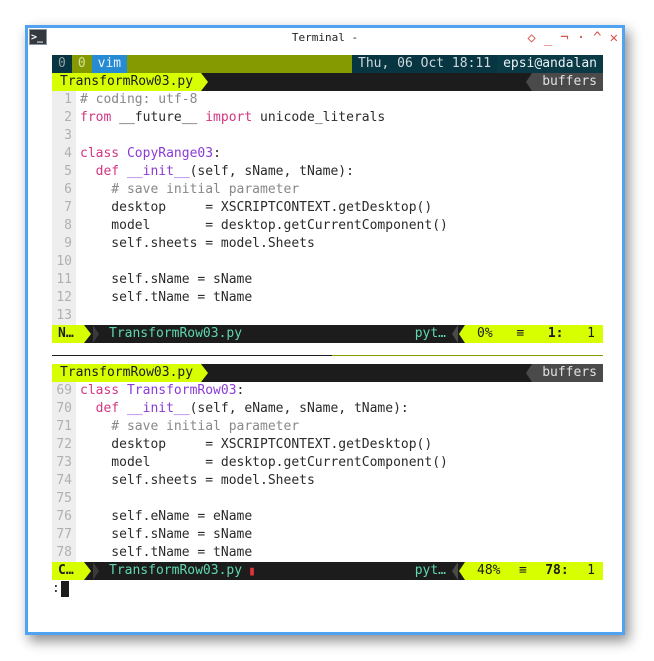  What do you see at coordinates (96, 117) in the screenshot?
I see `code-token: from` at bounding box center [96, 117].